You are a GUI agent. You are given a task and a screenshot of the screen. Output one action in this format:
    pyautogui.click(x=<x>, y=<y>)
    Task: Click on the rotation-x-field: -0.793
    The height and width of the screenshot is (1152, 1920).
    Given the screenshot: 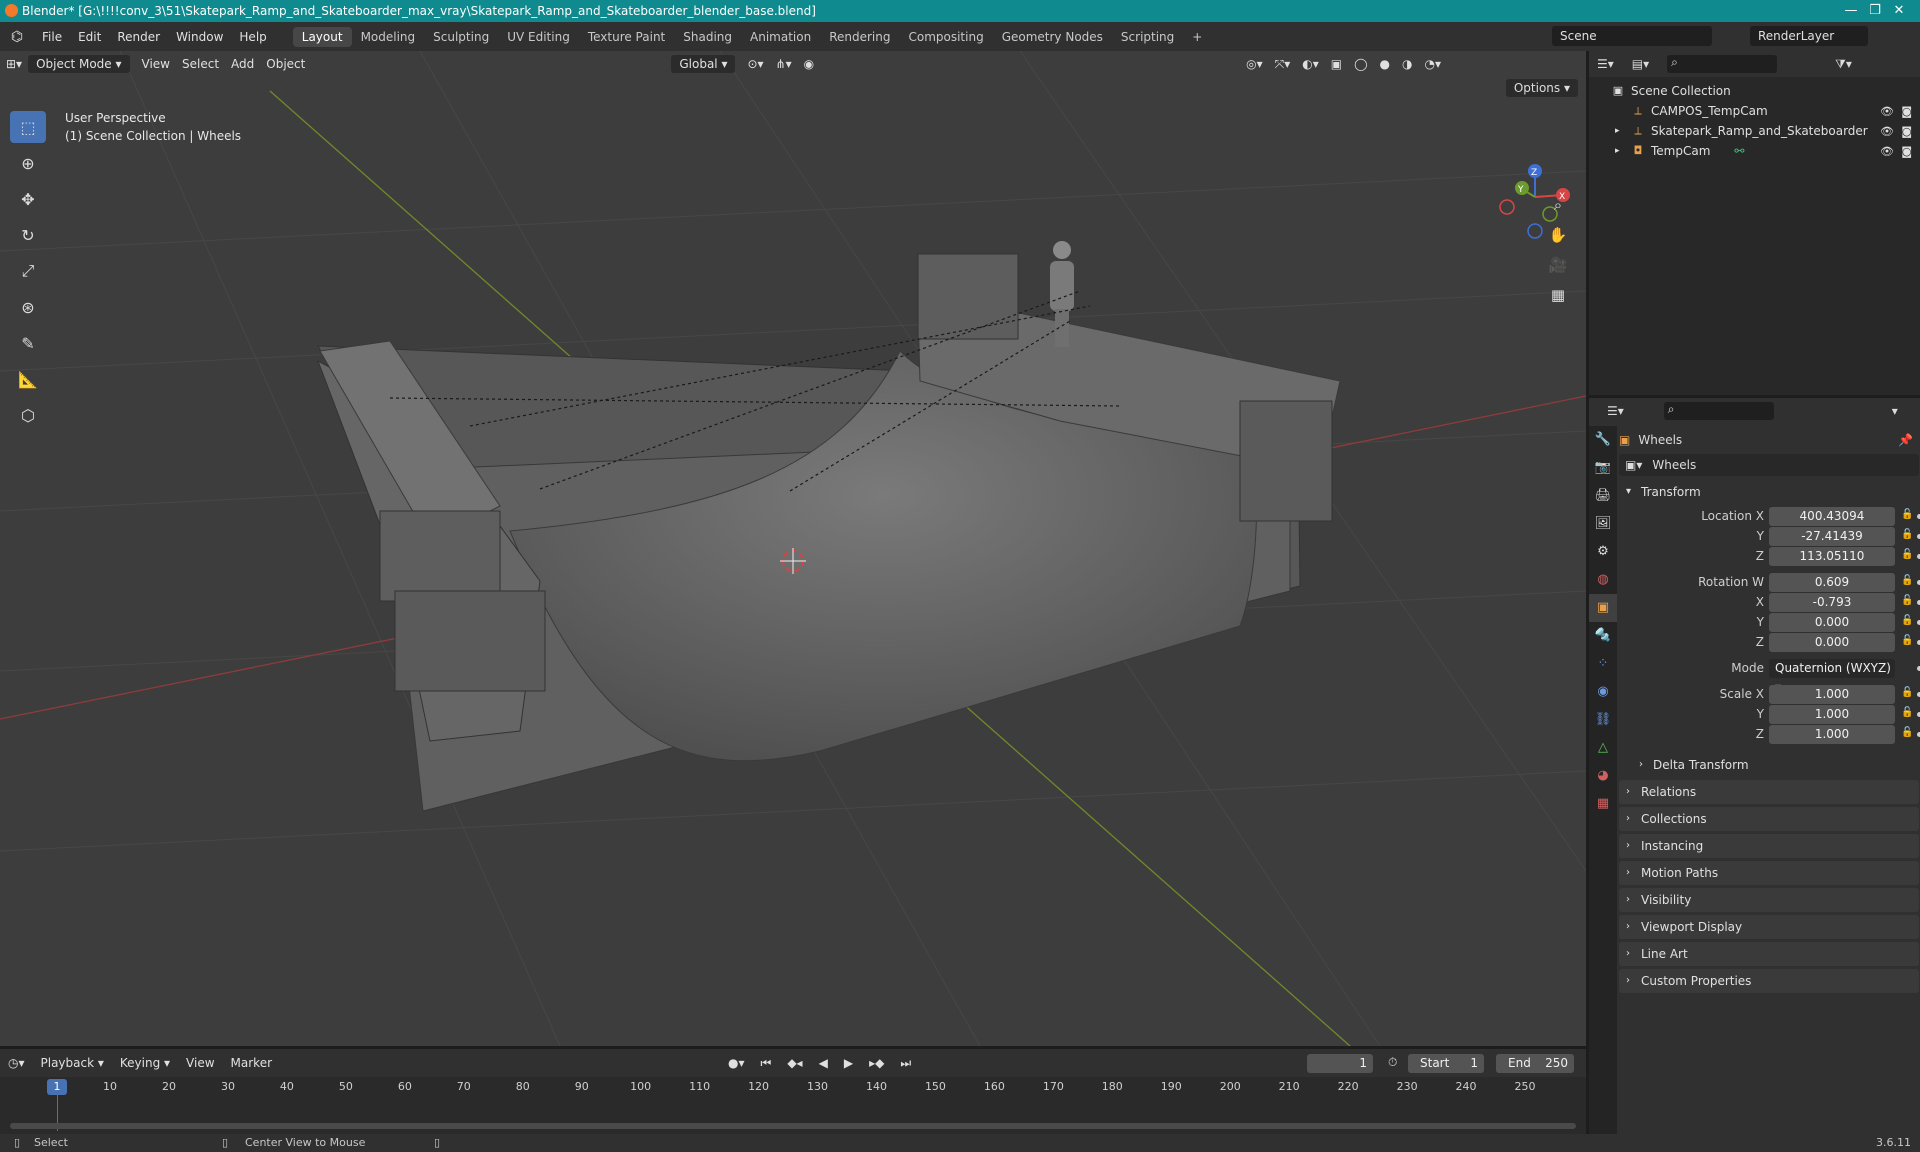 What is the action you would take?
    pyautogui.click(x=1832, y=602)
    